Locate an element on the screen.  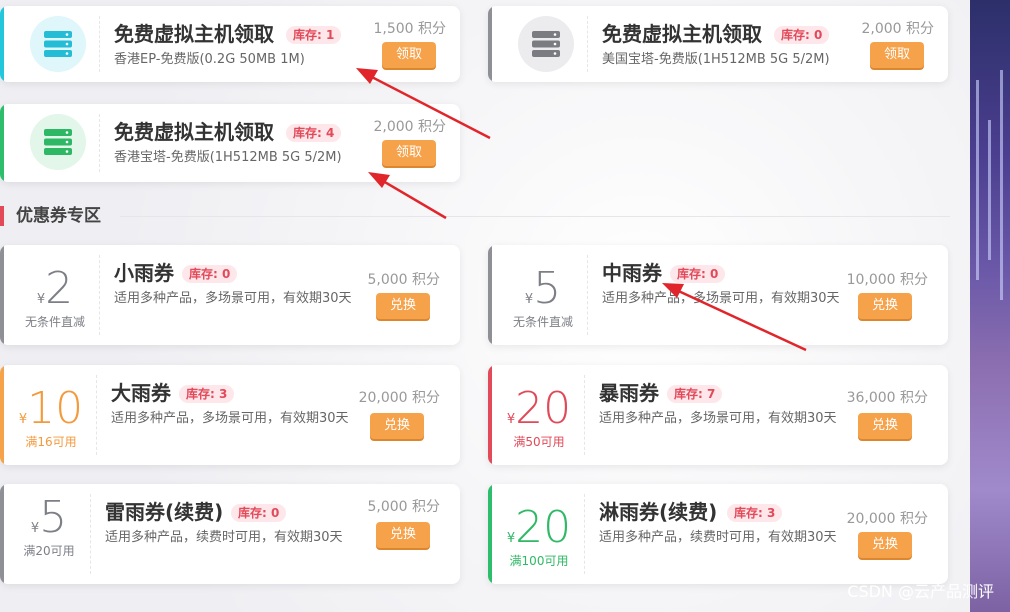
decorative-side-image is located at coordinates (990, 306).